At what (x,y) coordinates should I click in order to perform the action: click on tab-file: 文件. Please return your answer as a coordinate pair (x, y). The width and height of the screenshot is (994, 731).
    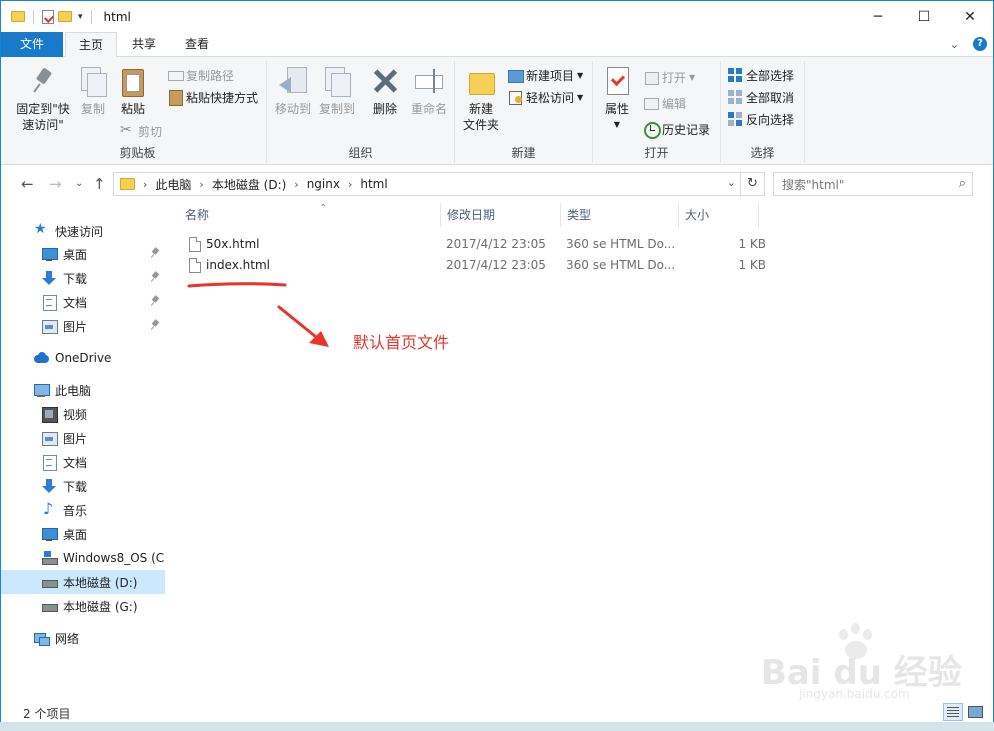
    Looking at the image, I should click on (32, 44).